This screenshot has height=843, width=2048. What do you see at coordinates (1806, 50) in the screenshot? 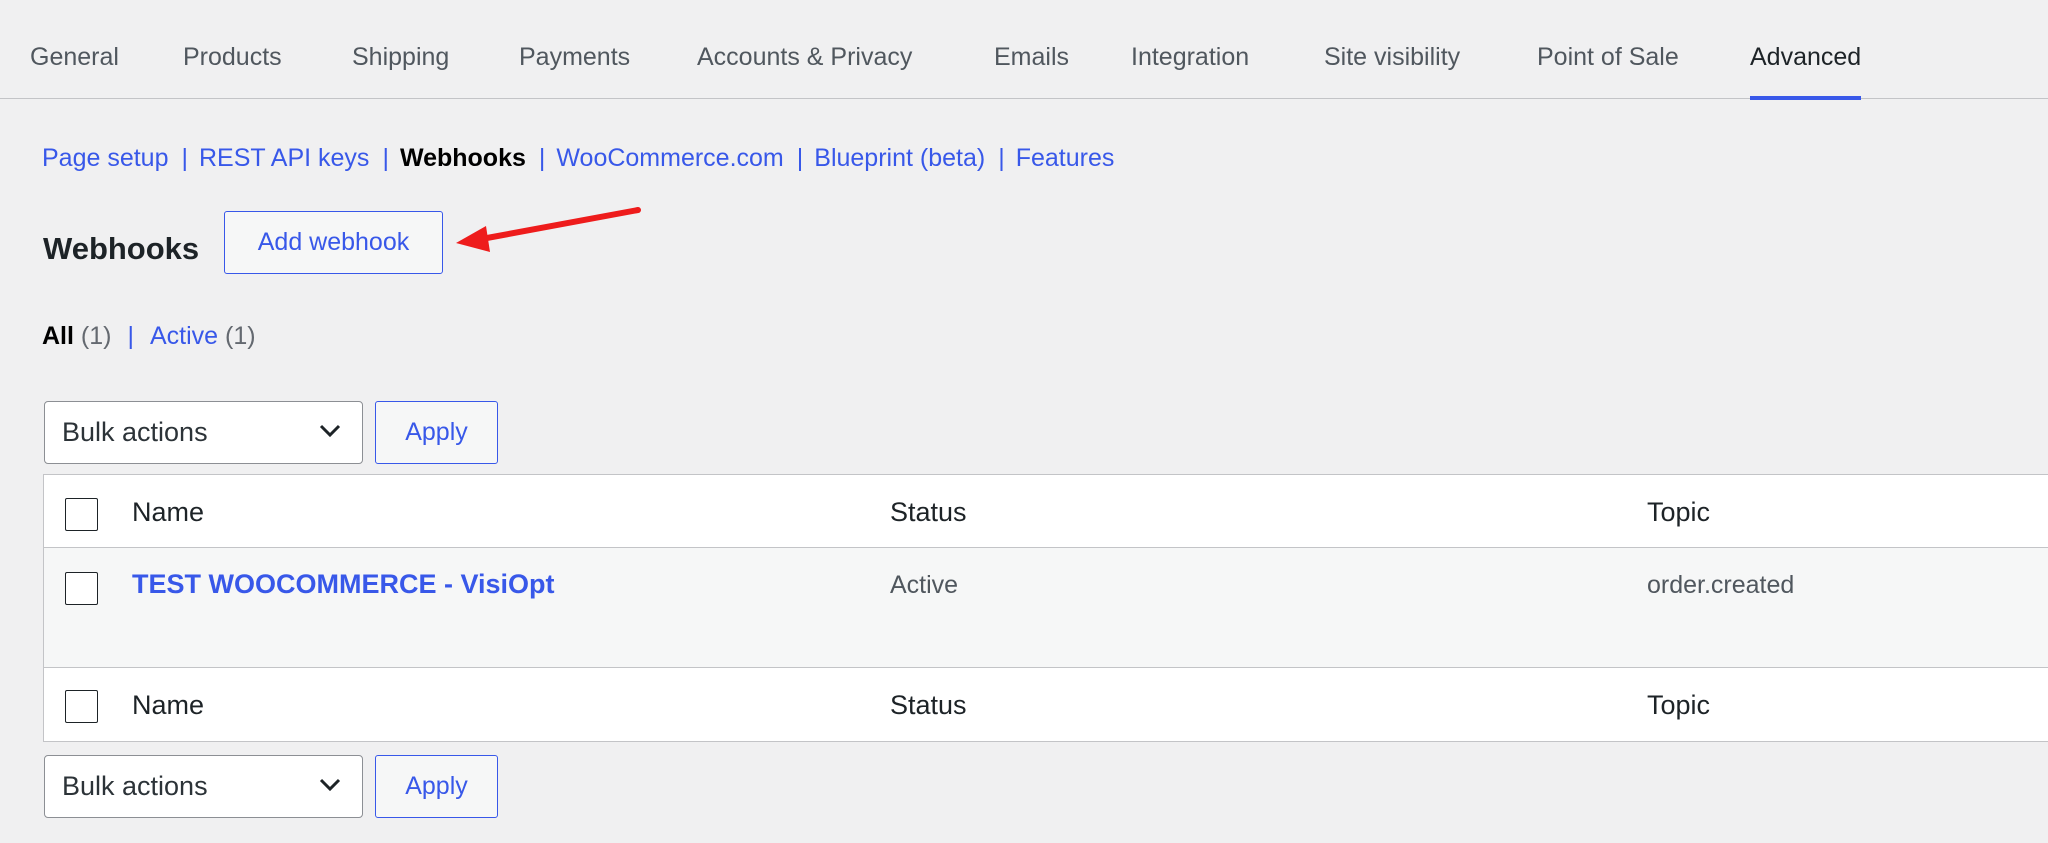
I see `tab-advanced: Advanced` at bounding box center [1806, 50].